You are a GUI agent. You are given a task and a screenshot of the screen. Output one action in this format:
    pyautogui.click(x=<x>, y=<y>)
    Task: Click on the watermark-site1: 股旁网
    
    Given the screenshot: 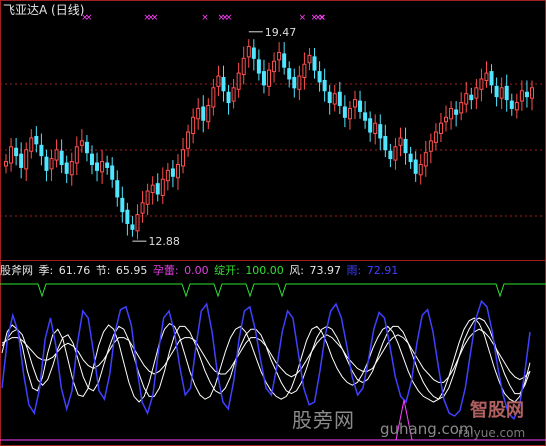 What is the action you would take?
    pyautogui.click(x=323, y=420)
    